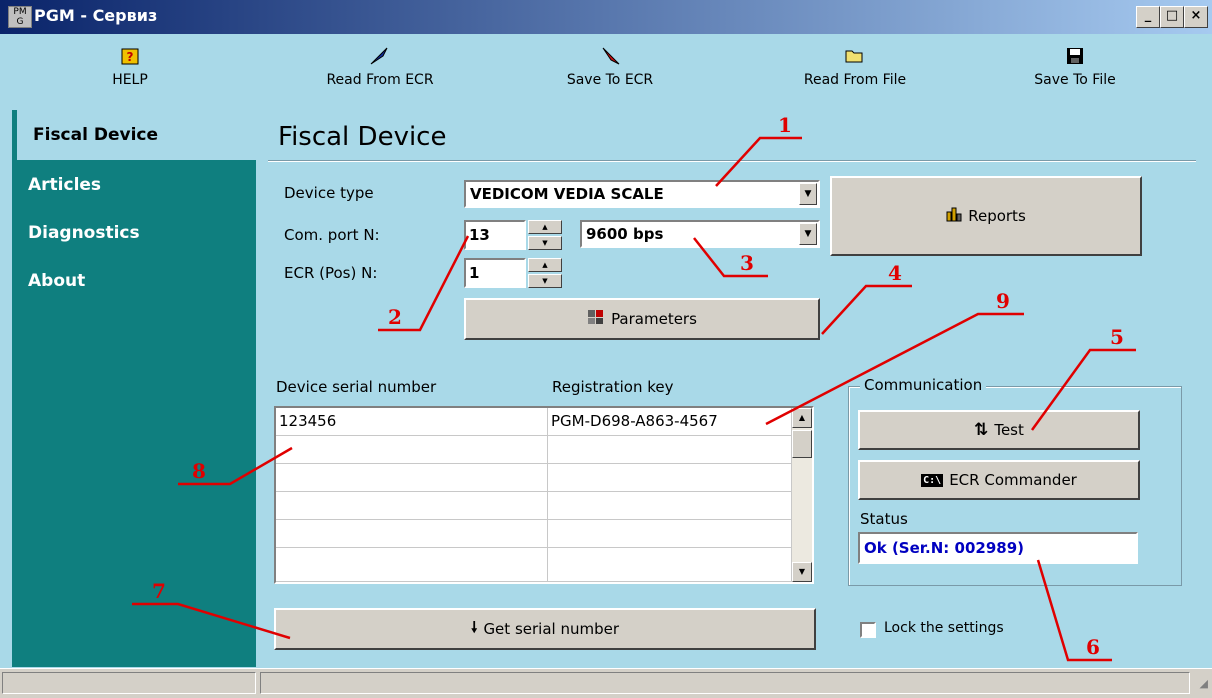  Describe the element at coordinates (747, 263) in the screenshot. I see `annotation-number: 3` at that location.